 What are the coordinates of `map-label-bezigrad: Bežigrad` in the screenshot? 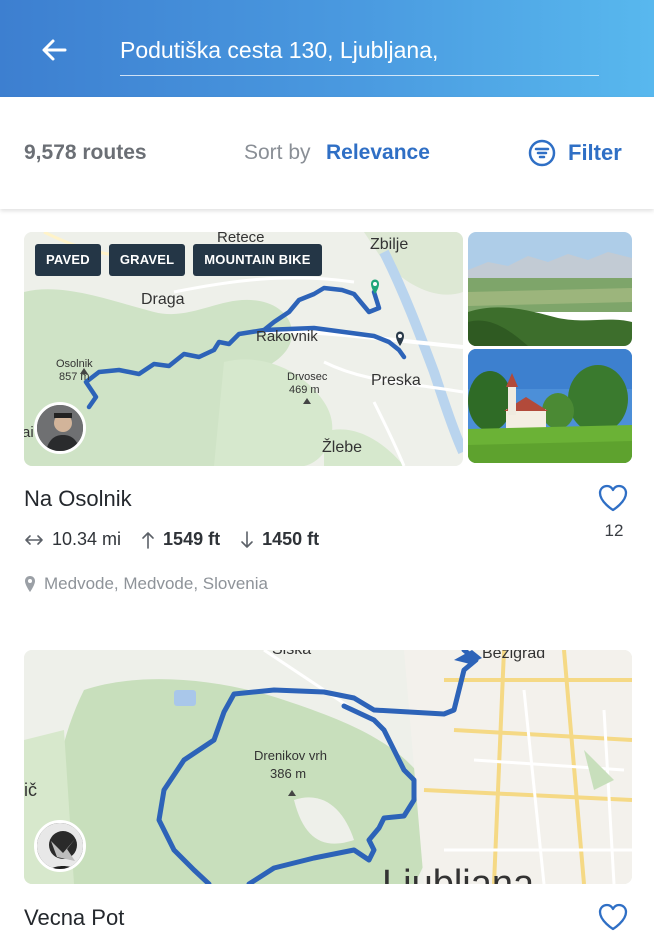 It's located at (513, 656).